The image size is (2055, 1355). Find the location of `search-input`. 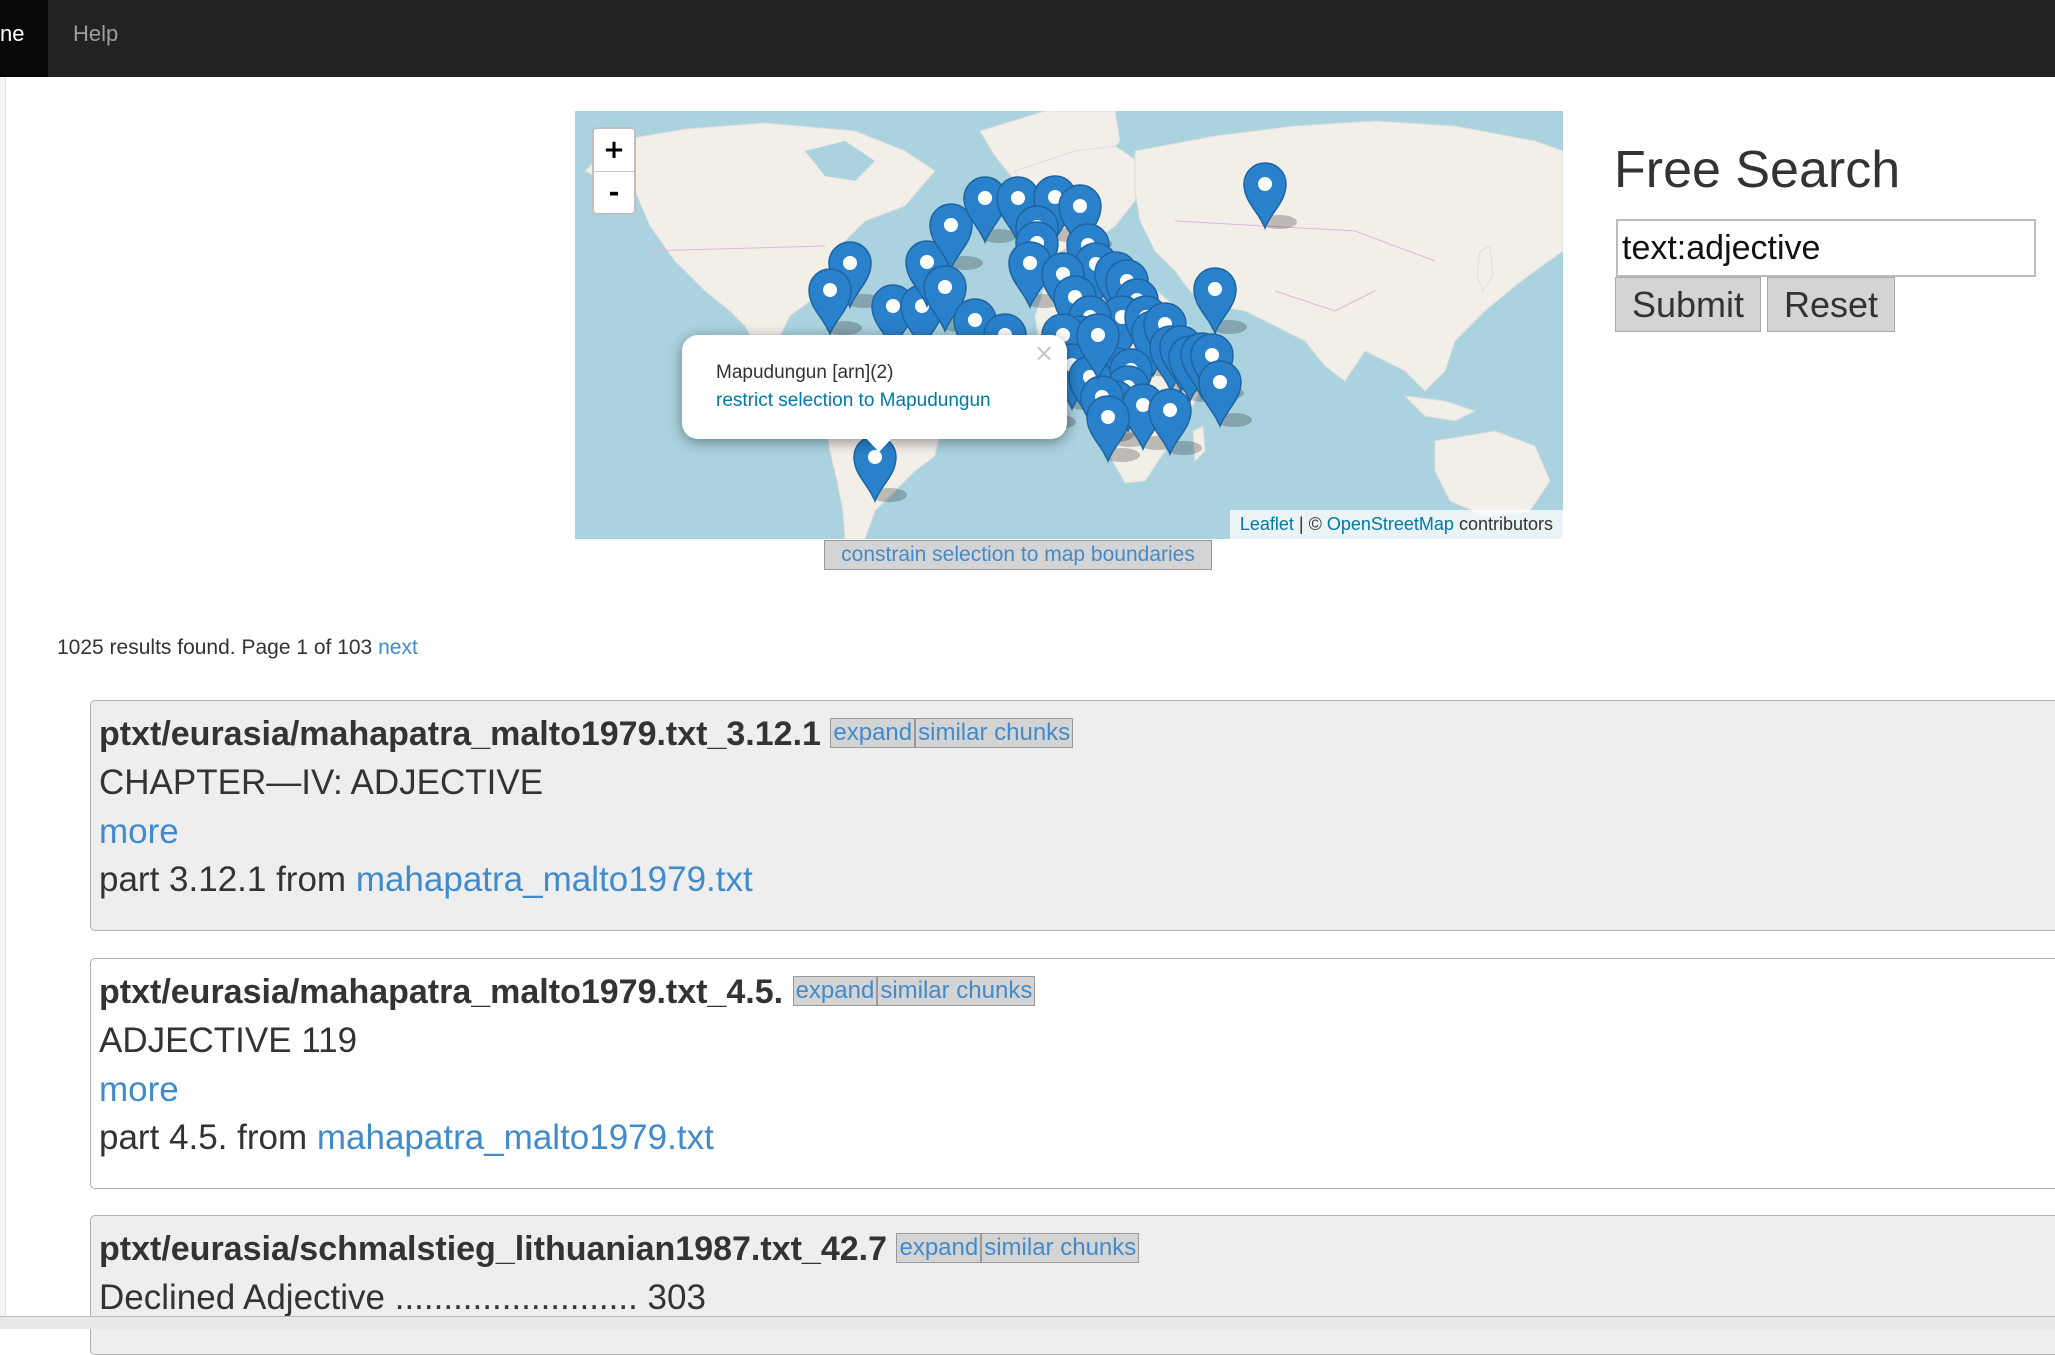

search-input is located at coordinates (1826, 248).